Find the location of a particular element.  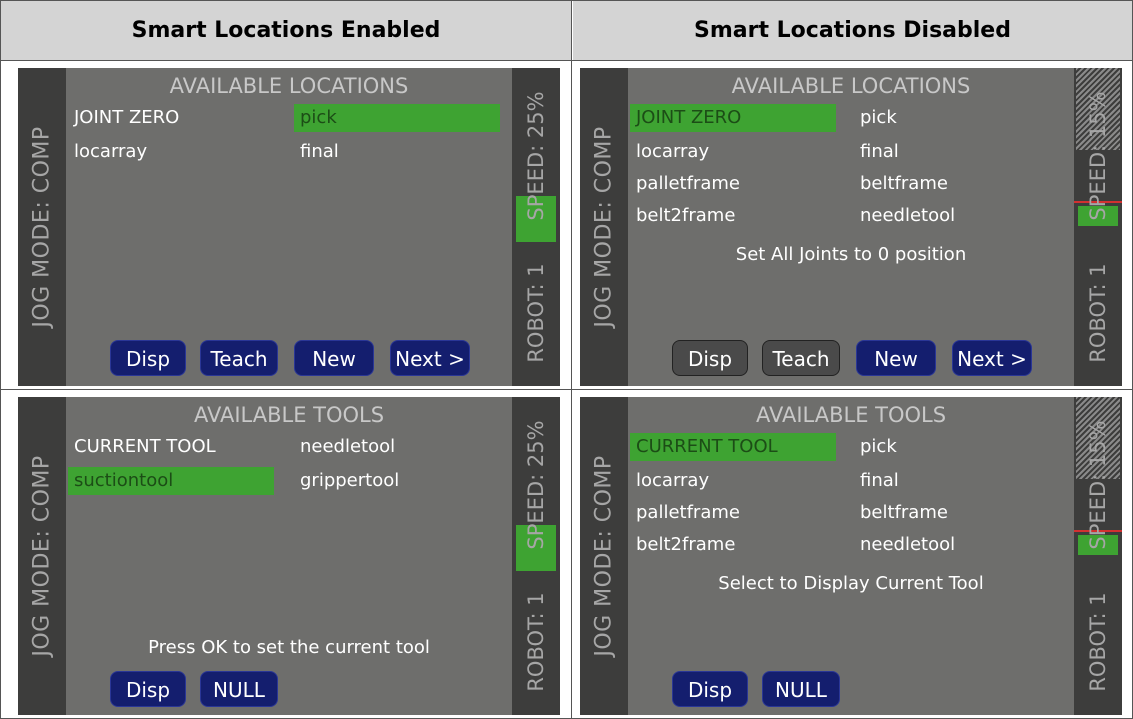

table-border-middle is located at coordinates (566, 389).